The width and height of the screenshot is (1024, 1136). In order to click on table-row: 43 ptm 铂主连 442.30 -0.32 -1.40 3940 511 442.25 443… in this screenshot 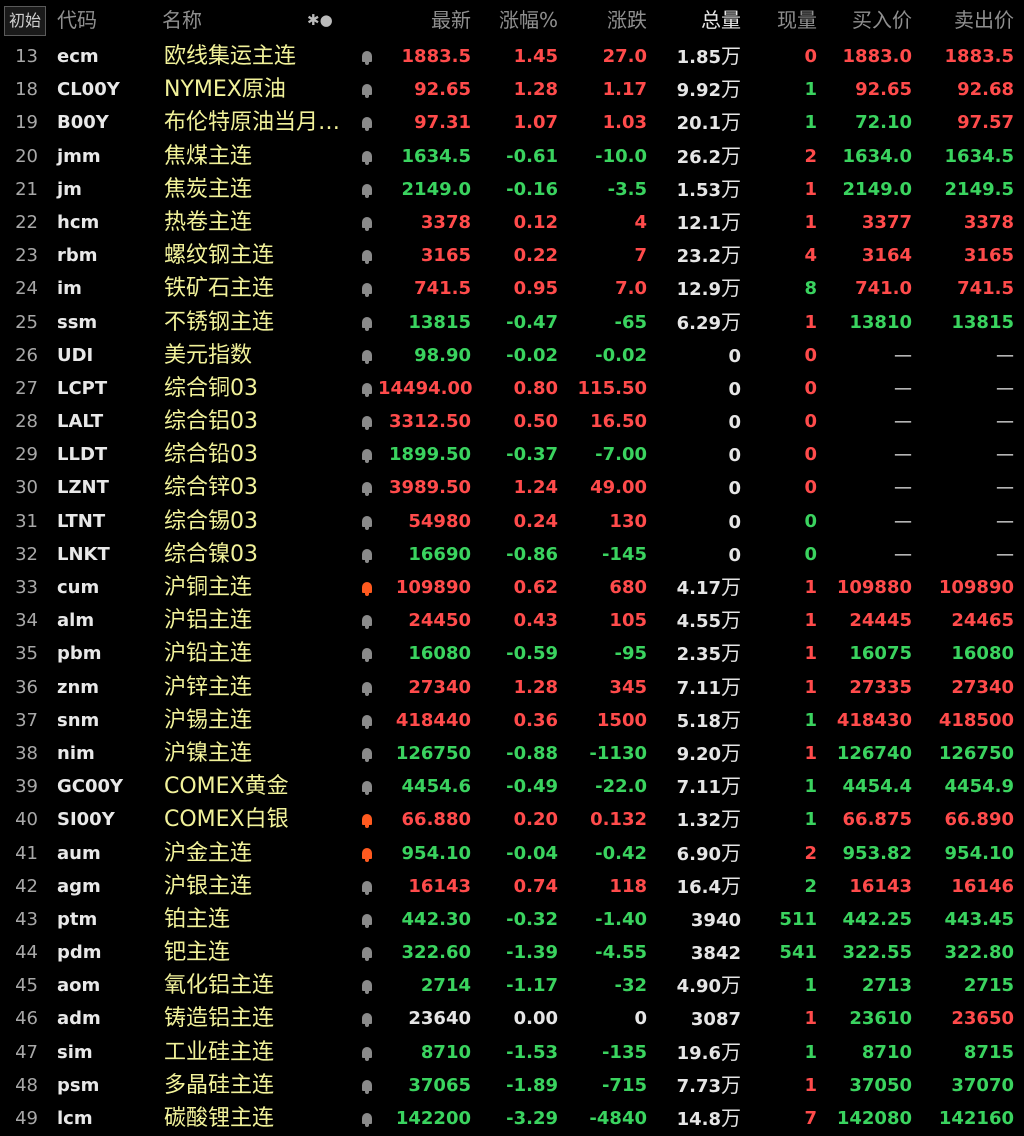, I will do `click(512, 919)`.